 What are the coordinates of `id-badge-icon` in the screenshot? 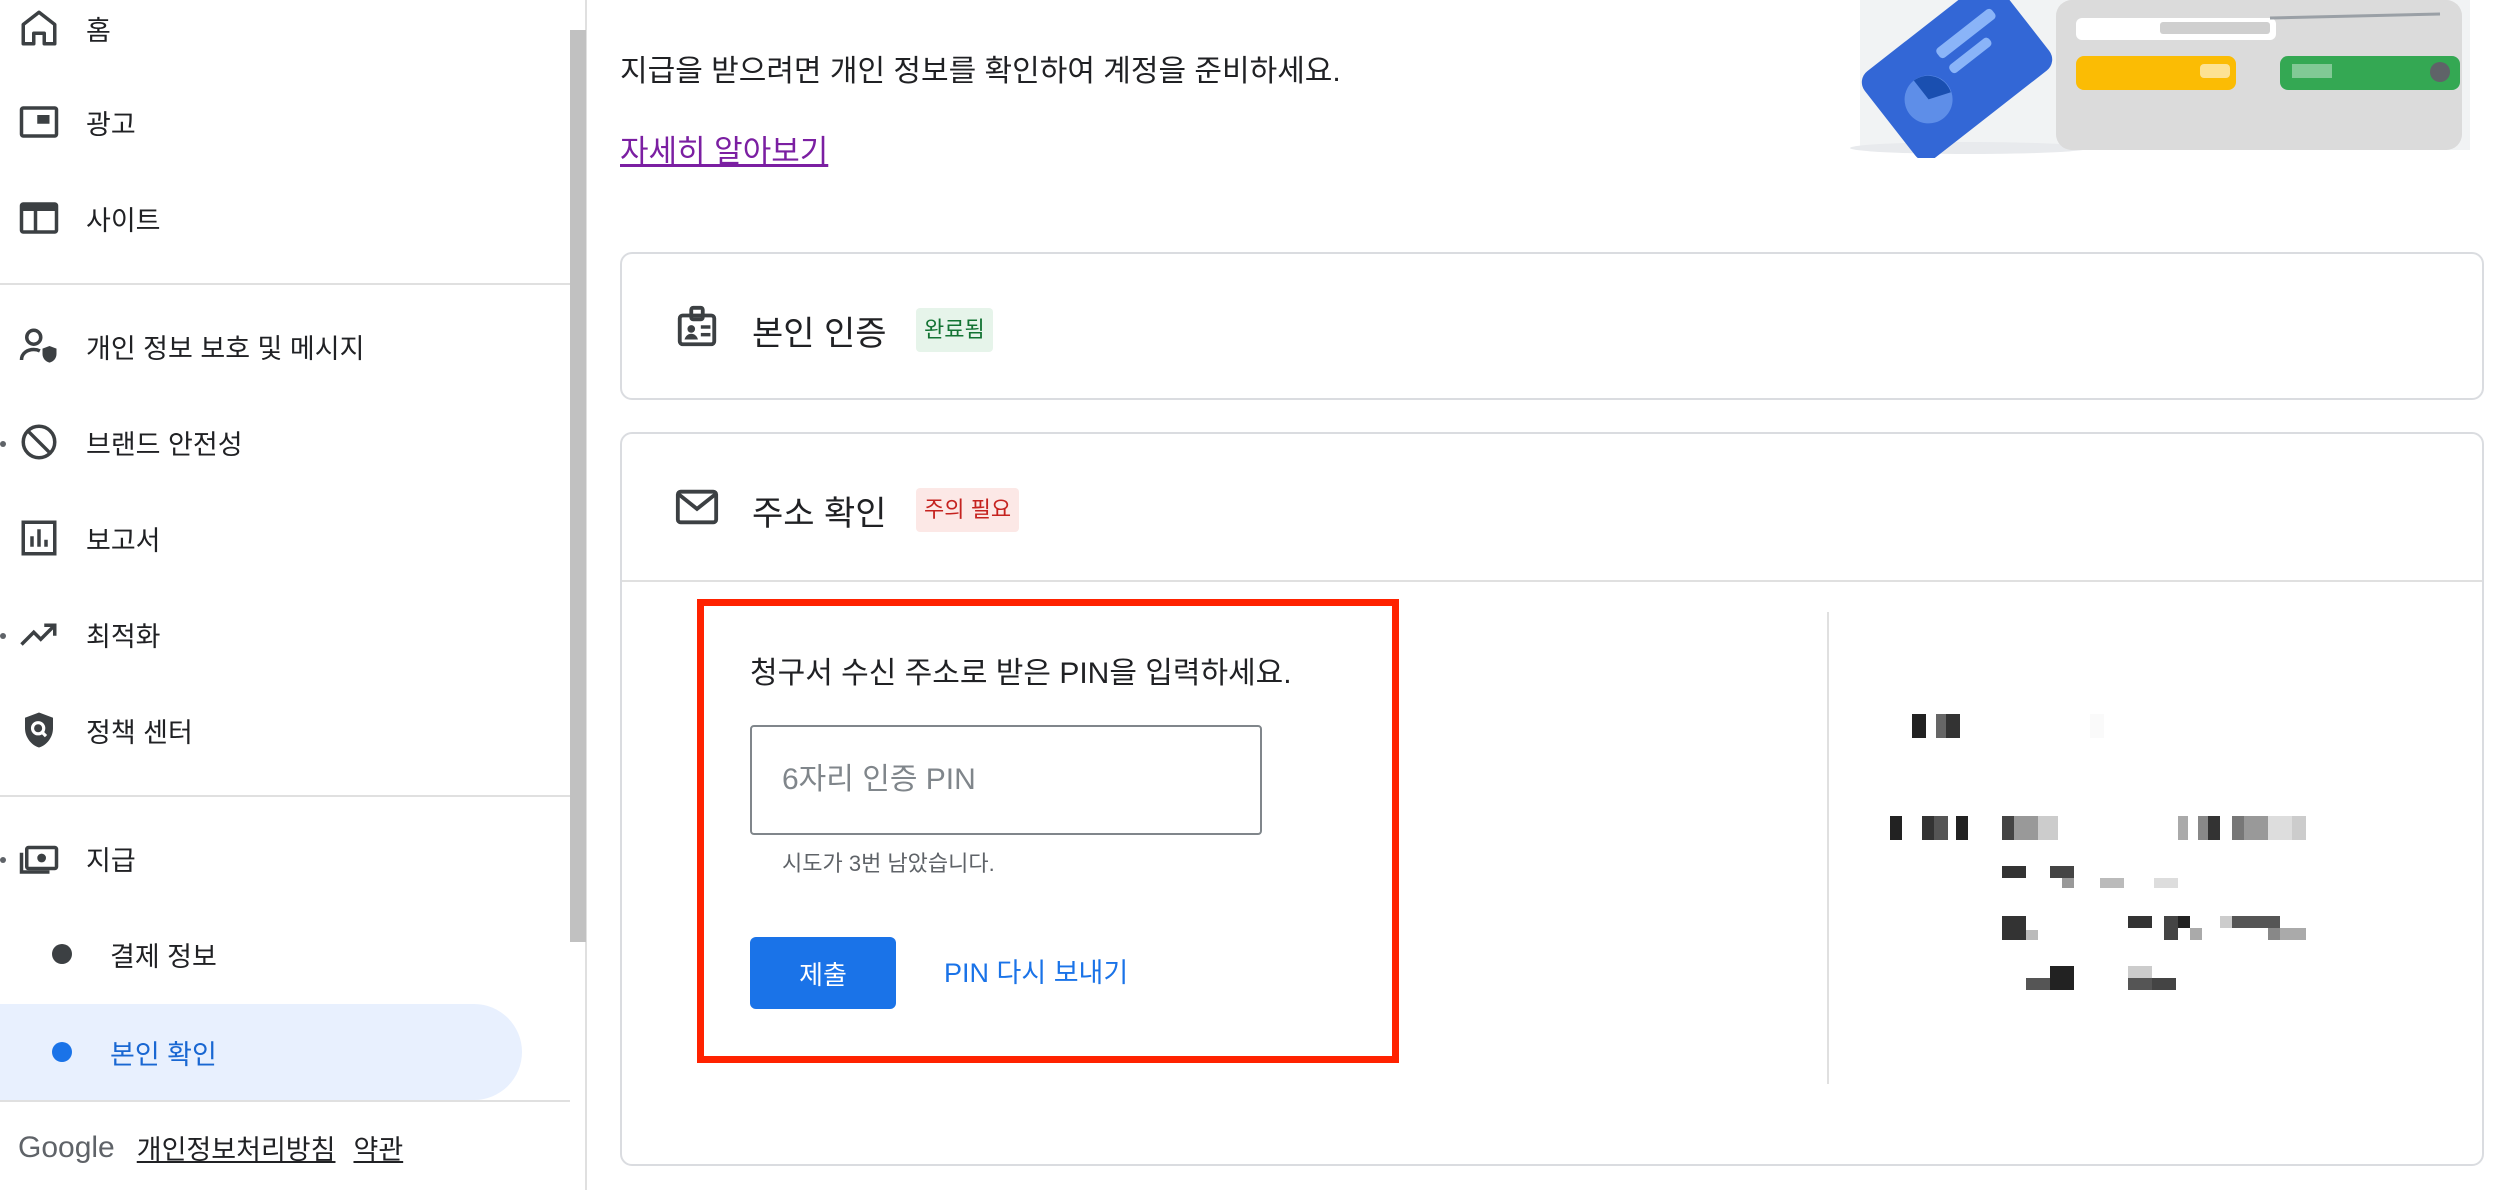 It's located at (697, 326).